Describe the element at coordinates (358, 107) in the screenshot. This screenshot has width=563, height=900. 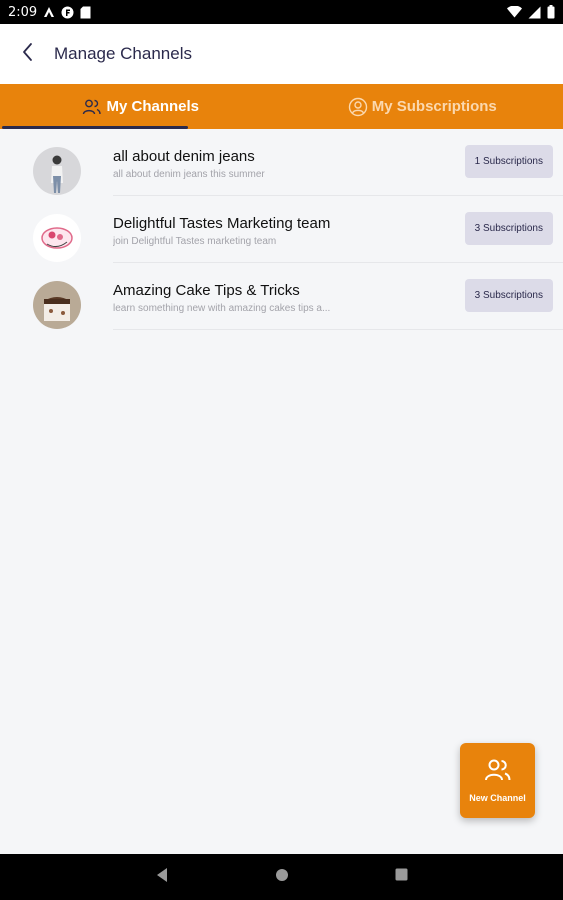
I see `user-circle-icon` at that location.